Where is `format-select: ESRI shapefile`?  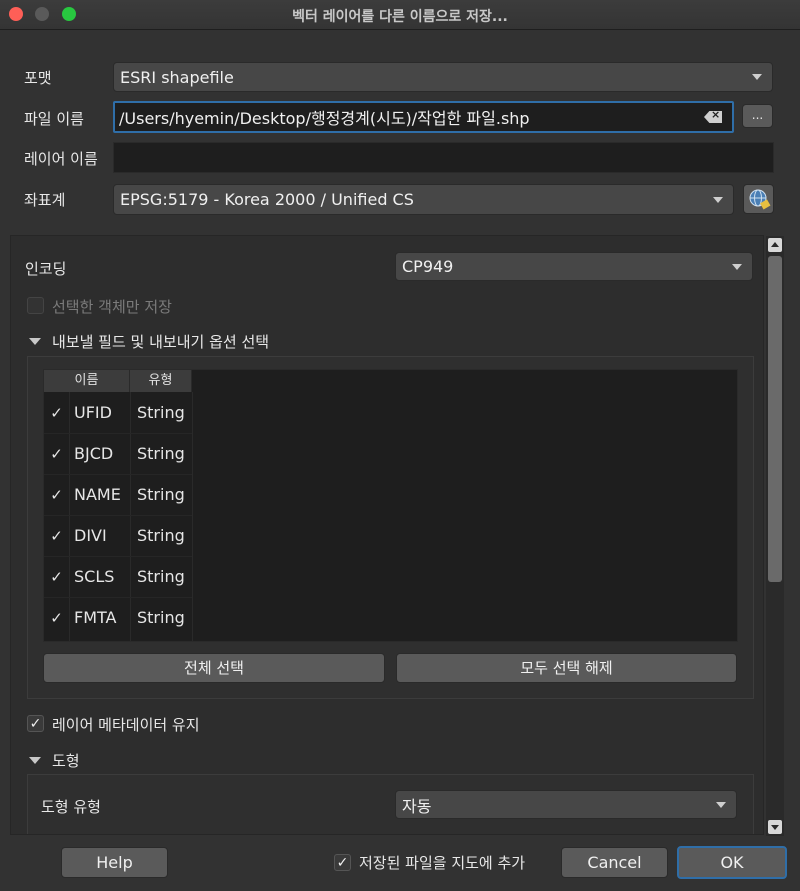
format-select: ESRI shapefile is located at coordinates (443, 77).